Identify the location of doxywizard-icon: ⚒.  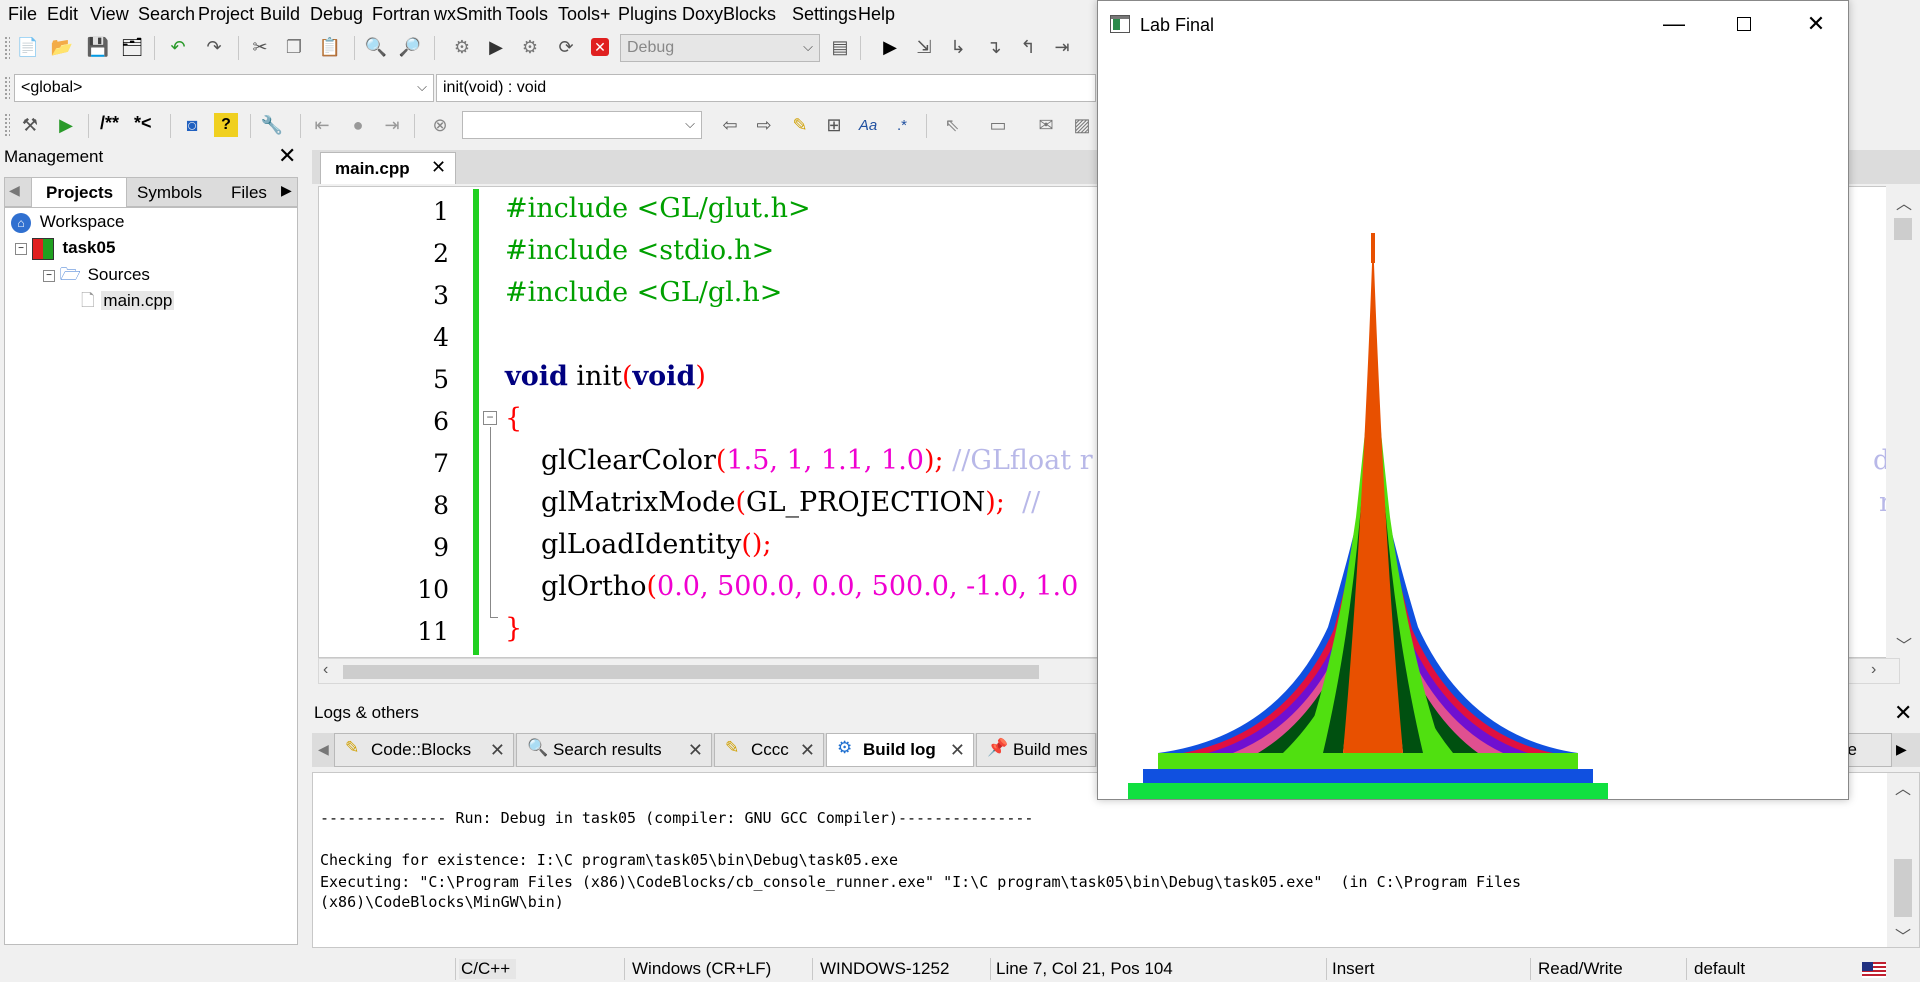
(30, 125).